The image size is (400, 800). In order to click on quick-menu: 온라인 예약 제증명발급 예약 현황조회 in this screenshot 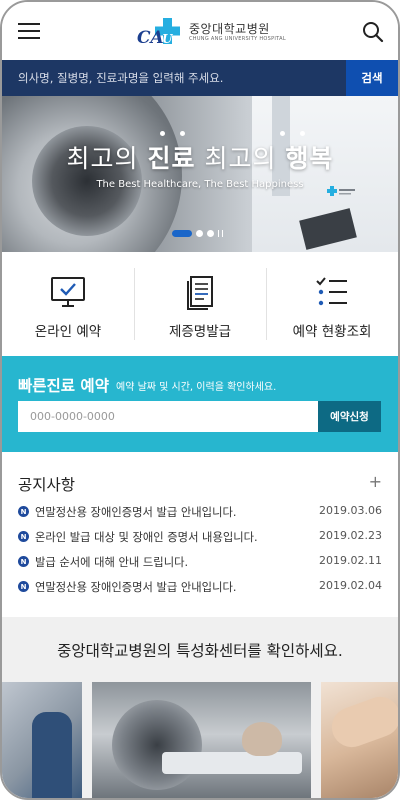, I will do `click(200, 304)`.